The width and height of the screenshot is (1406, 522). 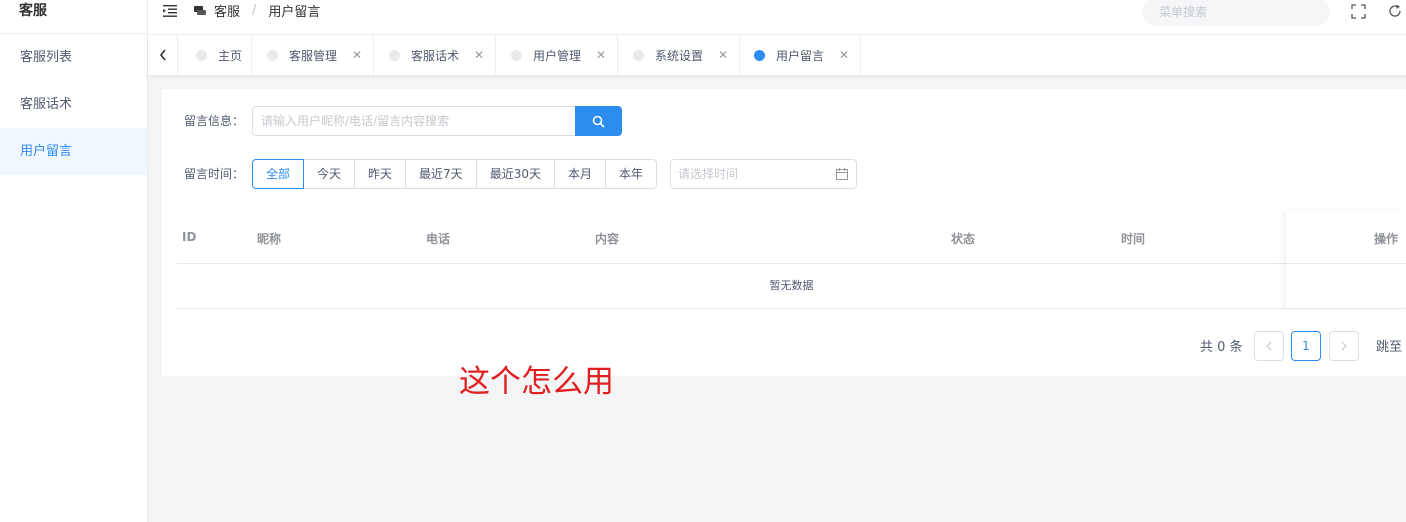 I want to click on tab-user-management: 用户管理 ✕, so click(x=557, y=55).